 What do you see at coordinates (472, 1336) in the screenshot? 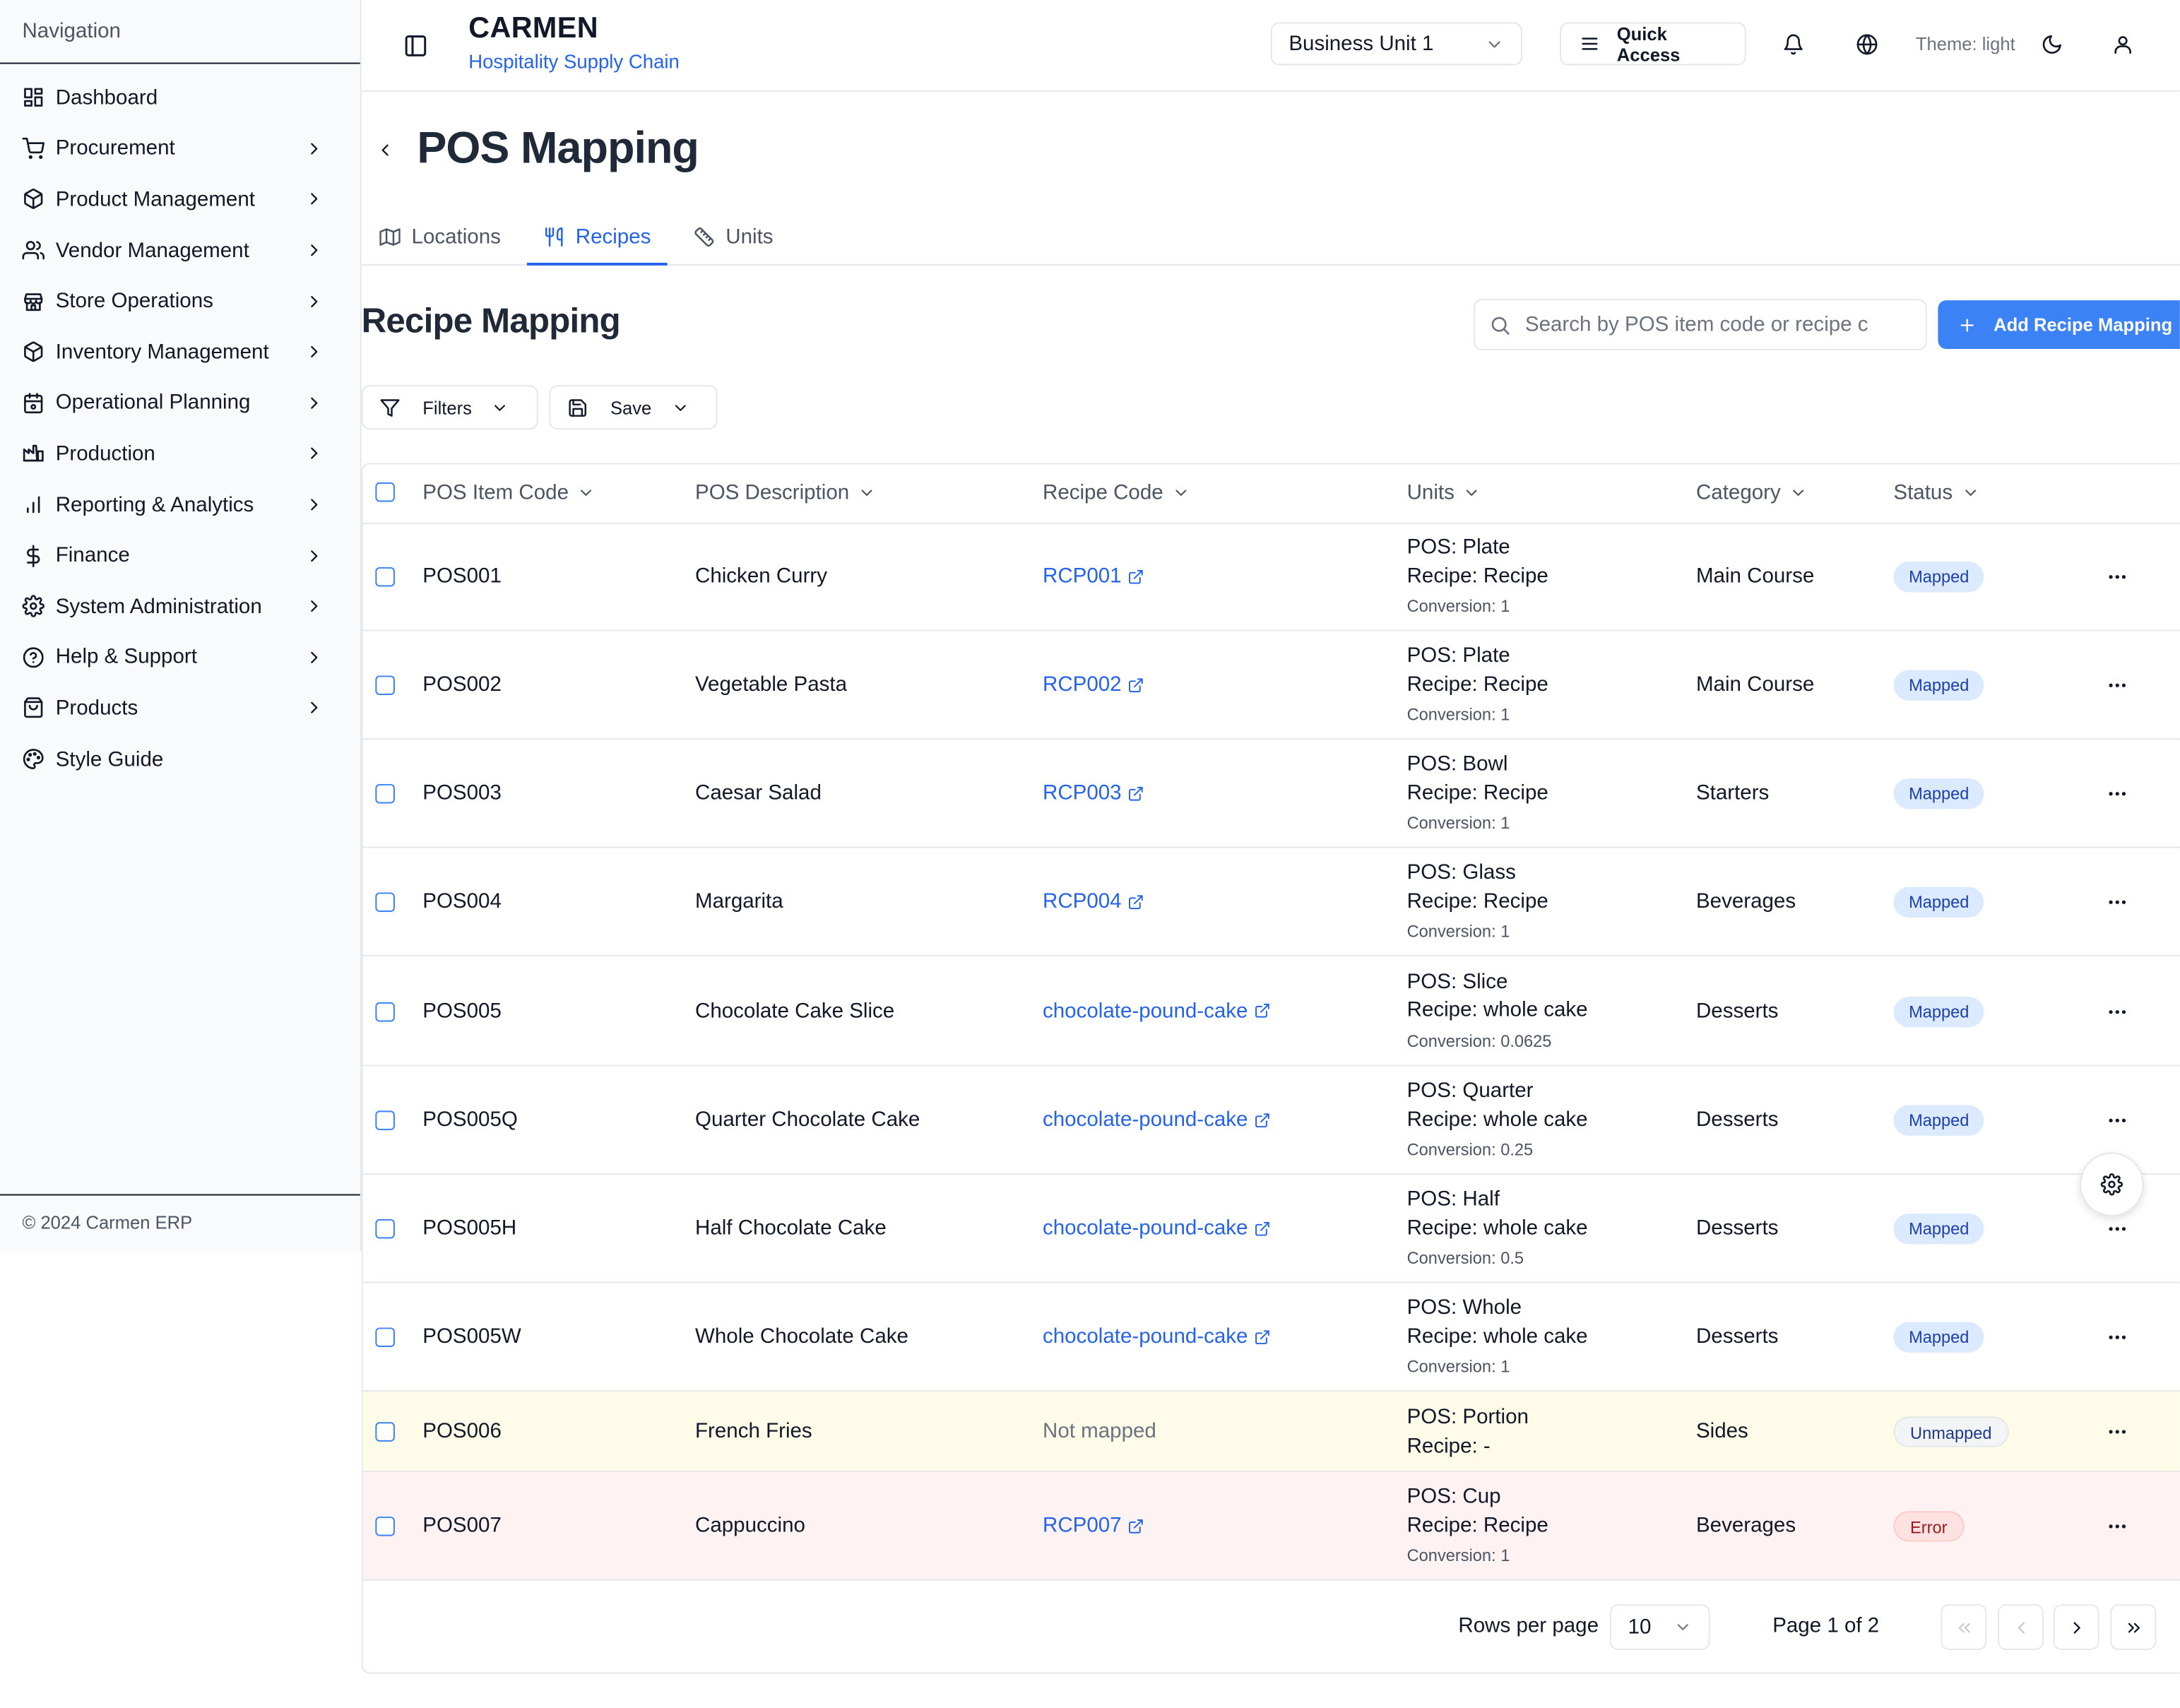
I see `pos-item-code: POS005W` at bounding box center [472, 1336].